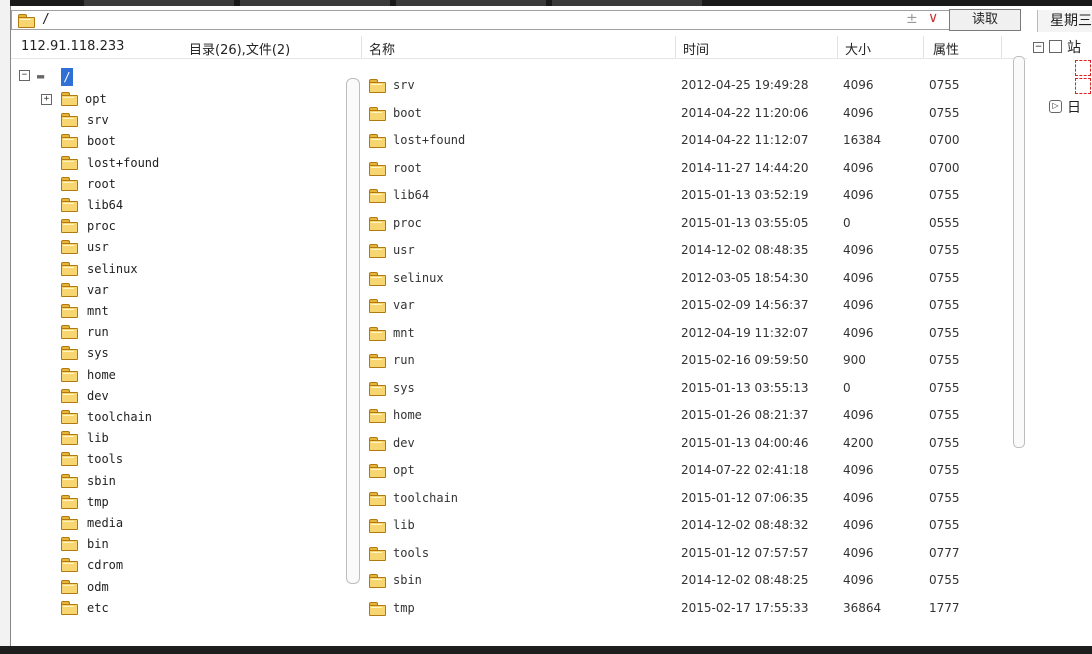  What do you see at coordinates (1074, 47) in the screenshot?
I see `site-label: 站` at bounding box center [1074, 47].